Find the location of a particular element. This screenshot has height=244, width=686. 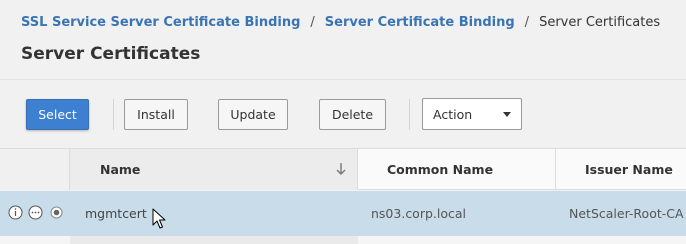

cell-issuer-name: NetScaler-Root-CA is located at coordinates (626, 213).